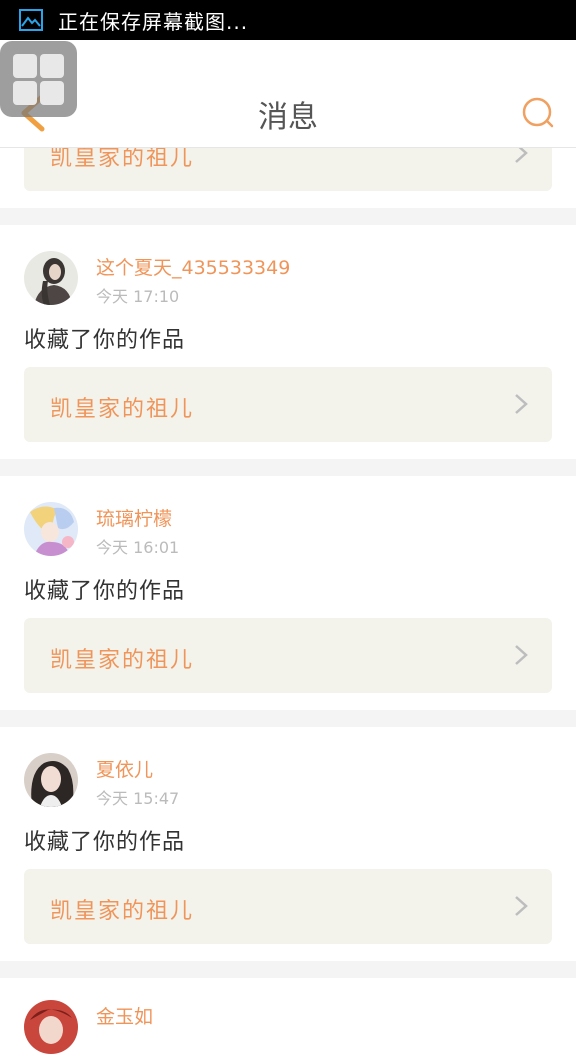 This screenshot has width=576, height=1058. What do you see at coordinates (538, 113) in the screenshot?
I see `search-icon` at bounding box center [538, 113].